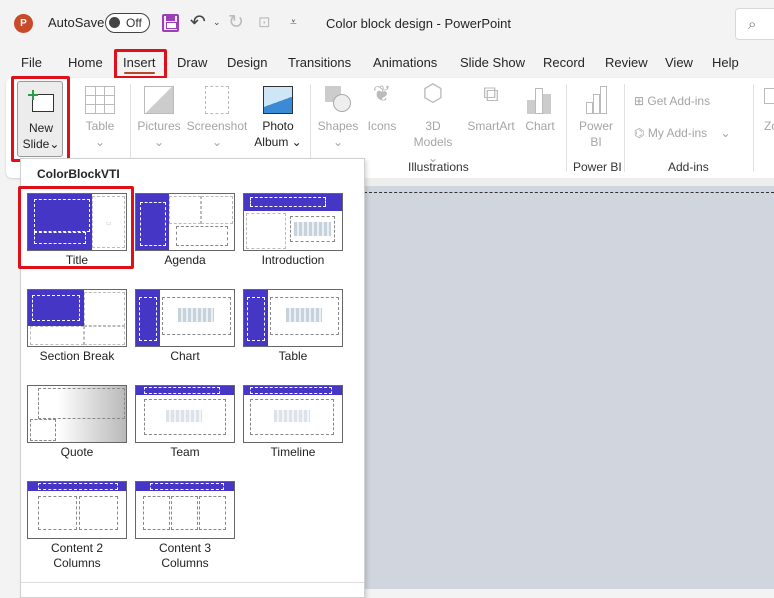 Image resolution: width=774 pixels, height=598 pixels. I want to click on layout-introduction: Introduction, so click(293, 230).